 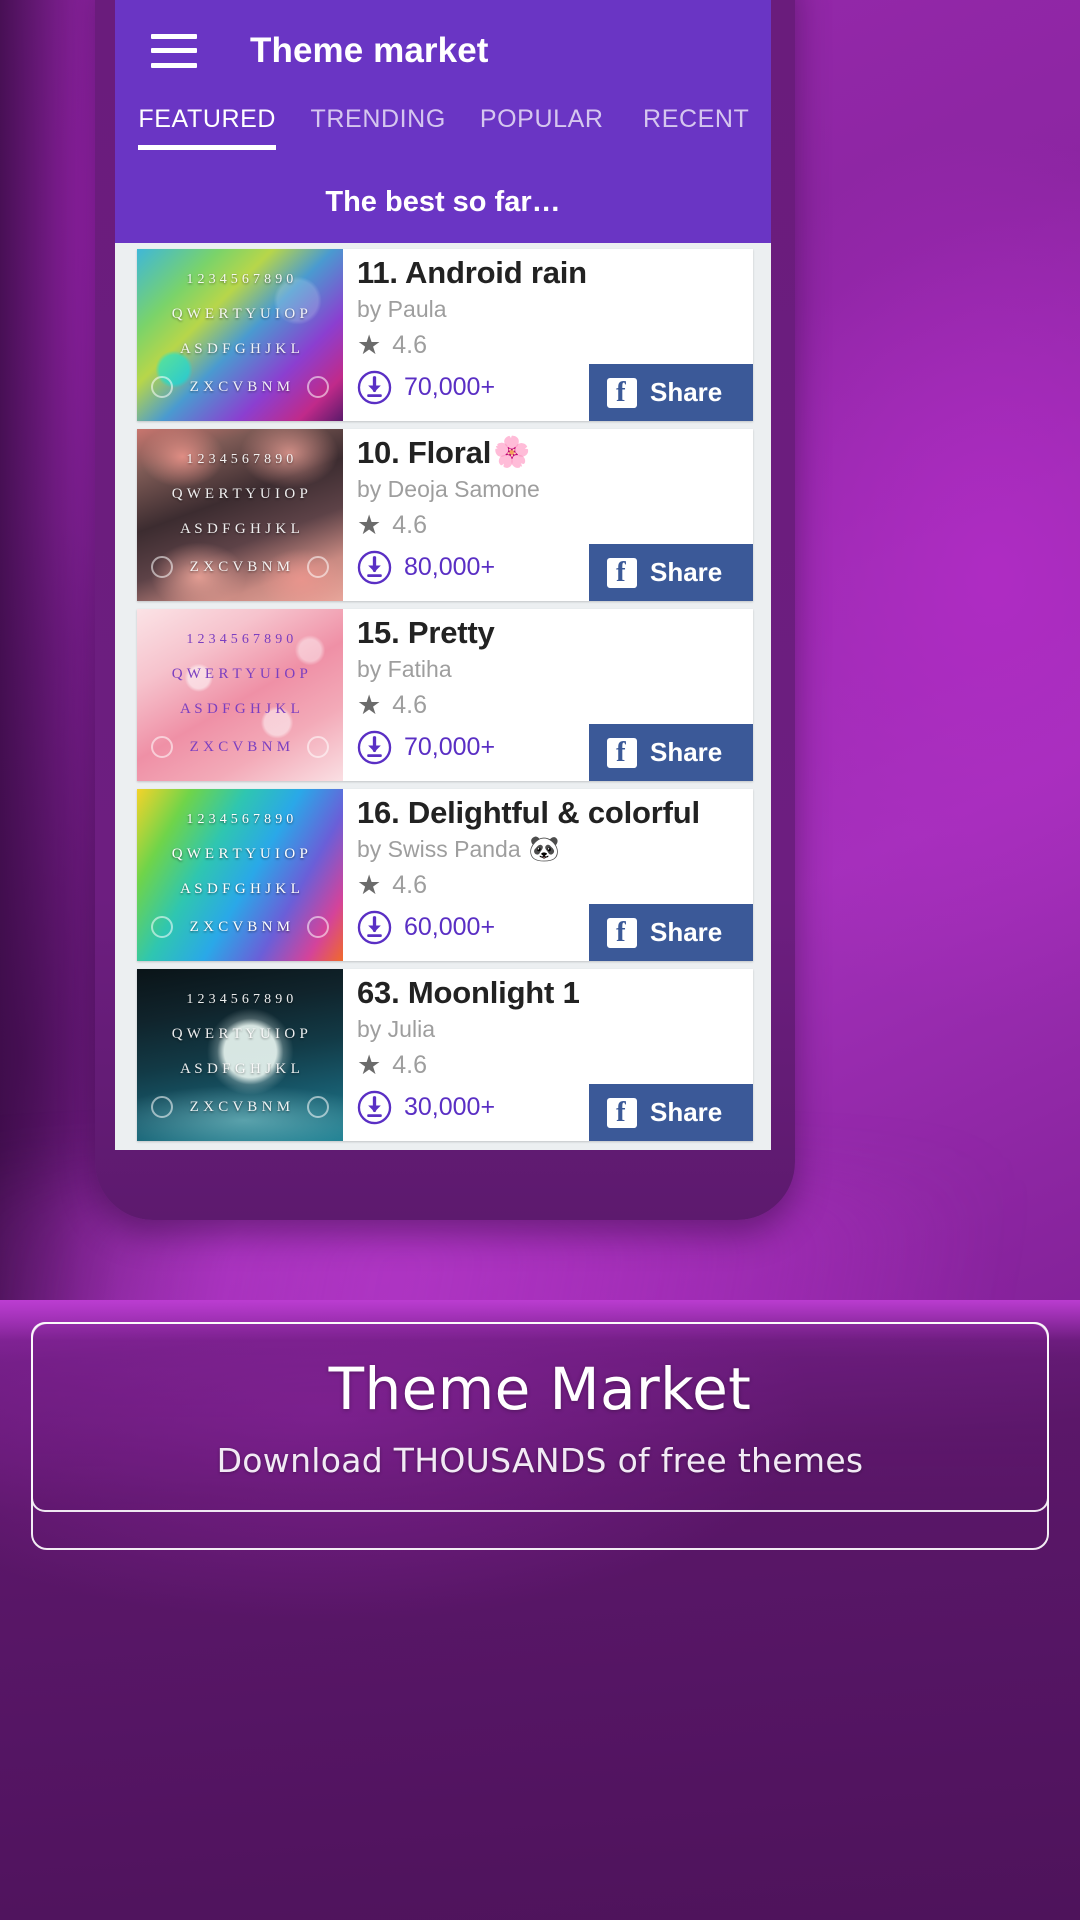 What do you see at coordinates (528, 812) in the screenshot?
I see `theme-title-text: 16. Delightful & colorful` at bounding box center [528, 812].